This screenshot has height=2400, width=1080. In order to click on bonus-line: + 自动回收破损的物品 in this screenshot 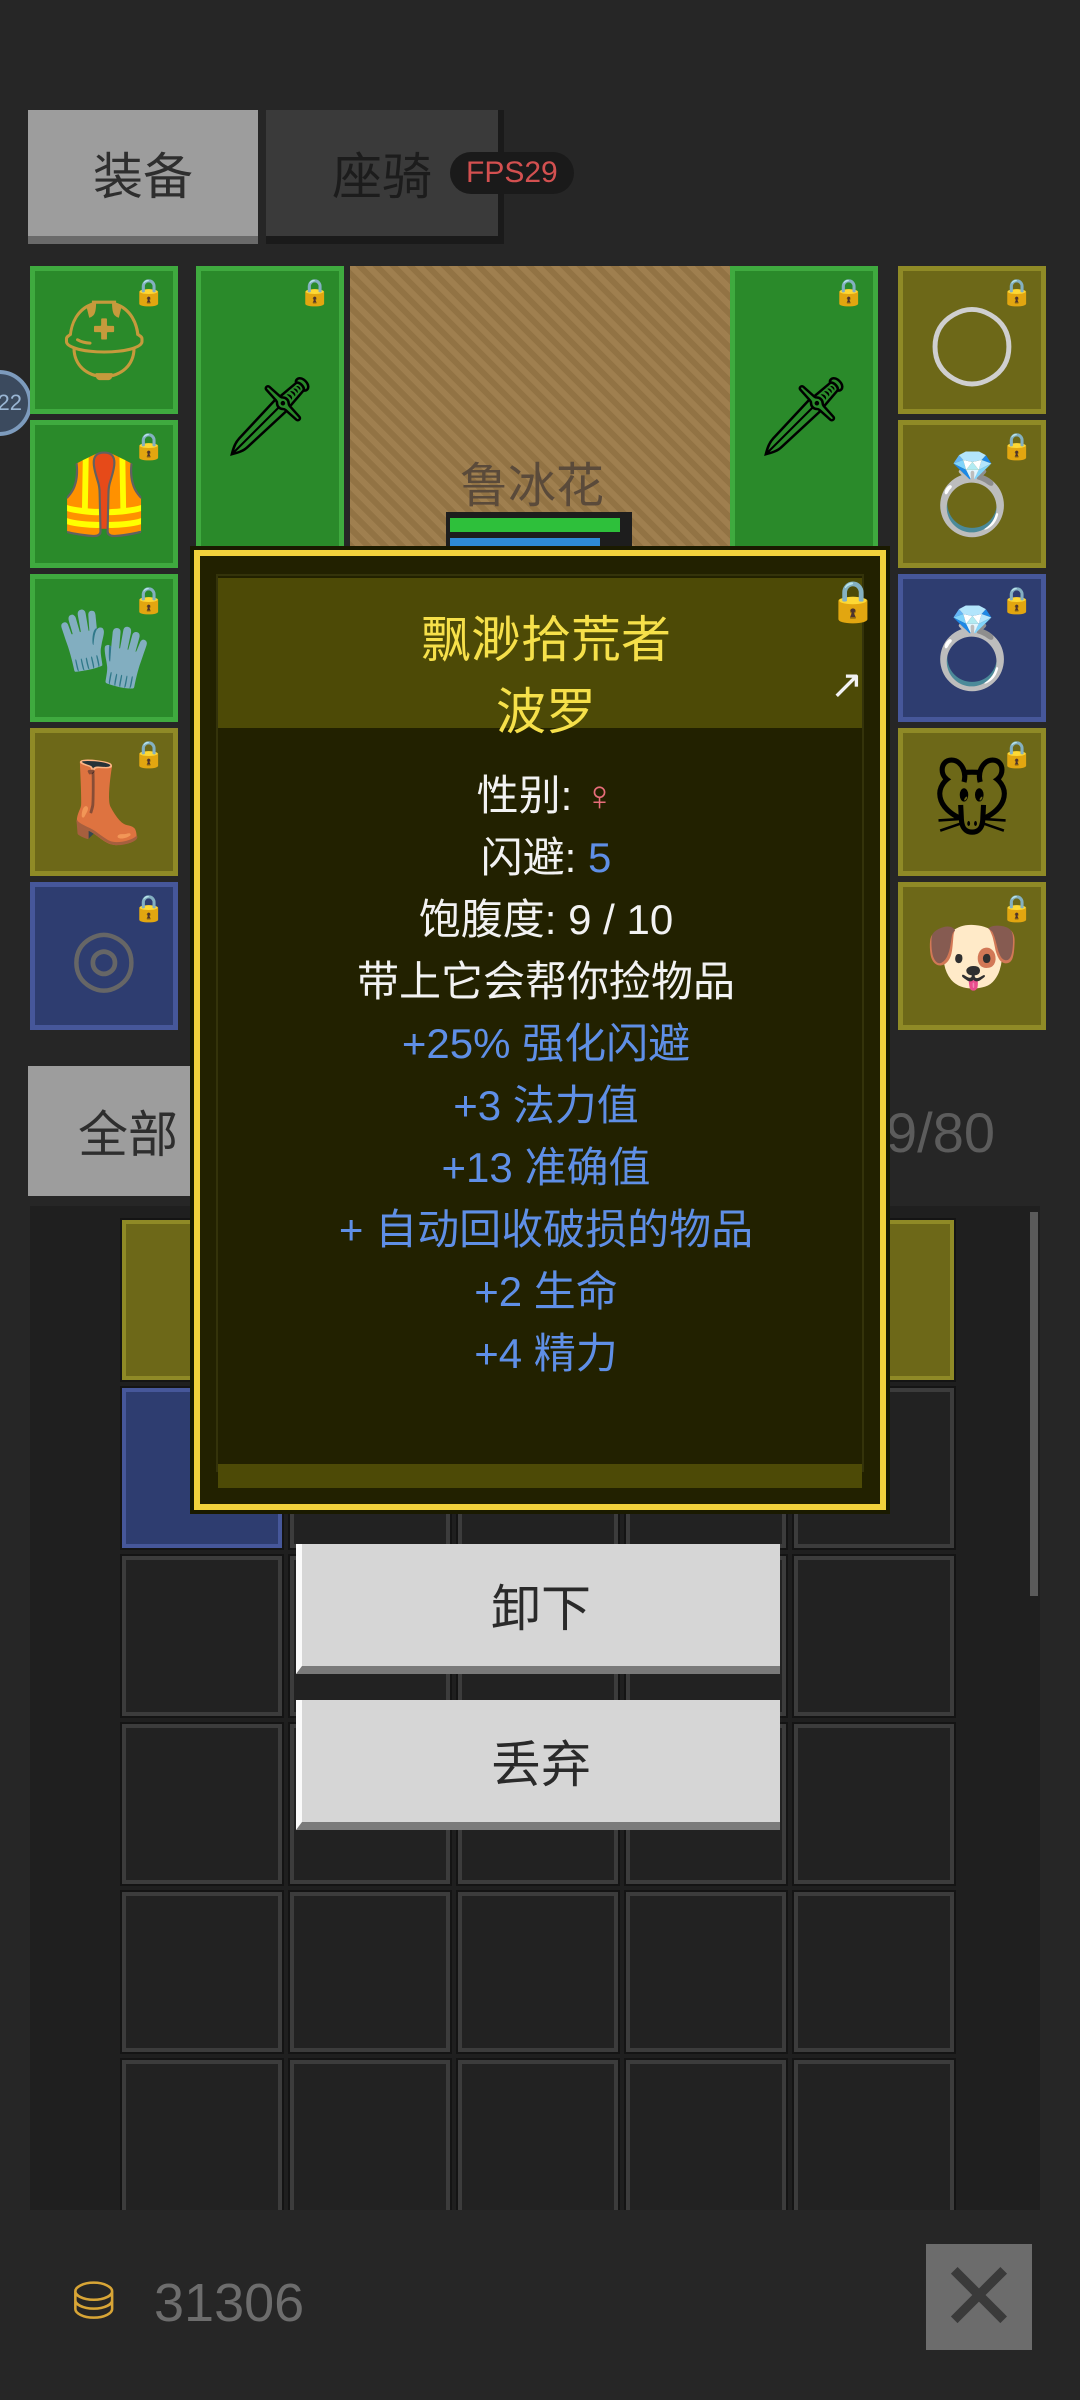, I will do `click(546, 1229)`.